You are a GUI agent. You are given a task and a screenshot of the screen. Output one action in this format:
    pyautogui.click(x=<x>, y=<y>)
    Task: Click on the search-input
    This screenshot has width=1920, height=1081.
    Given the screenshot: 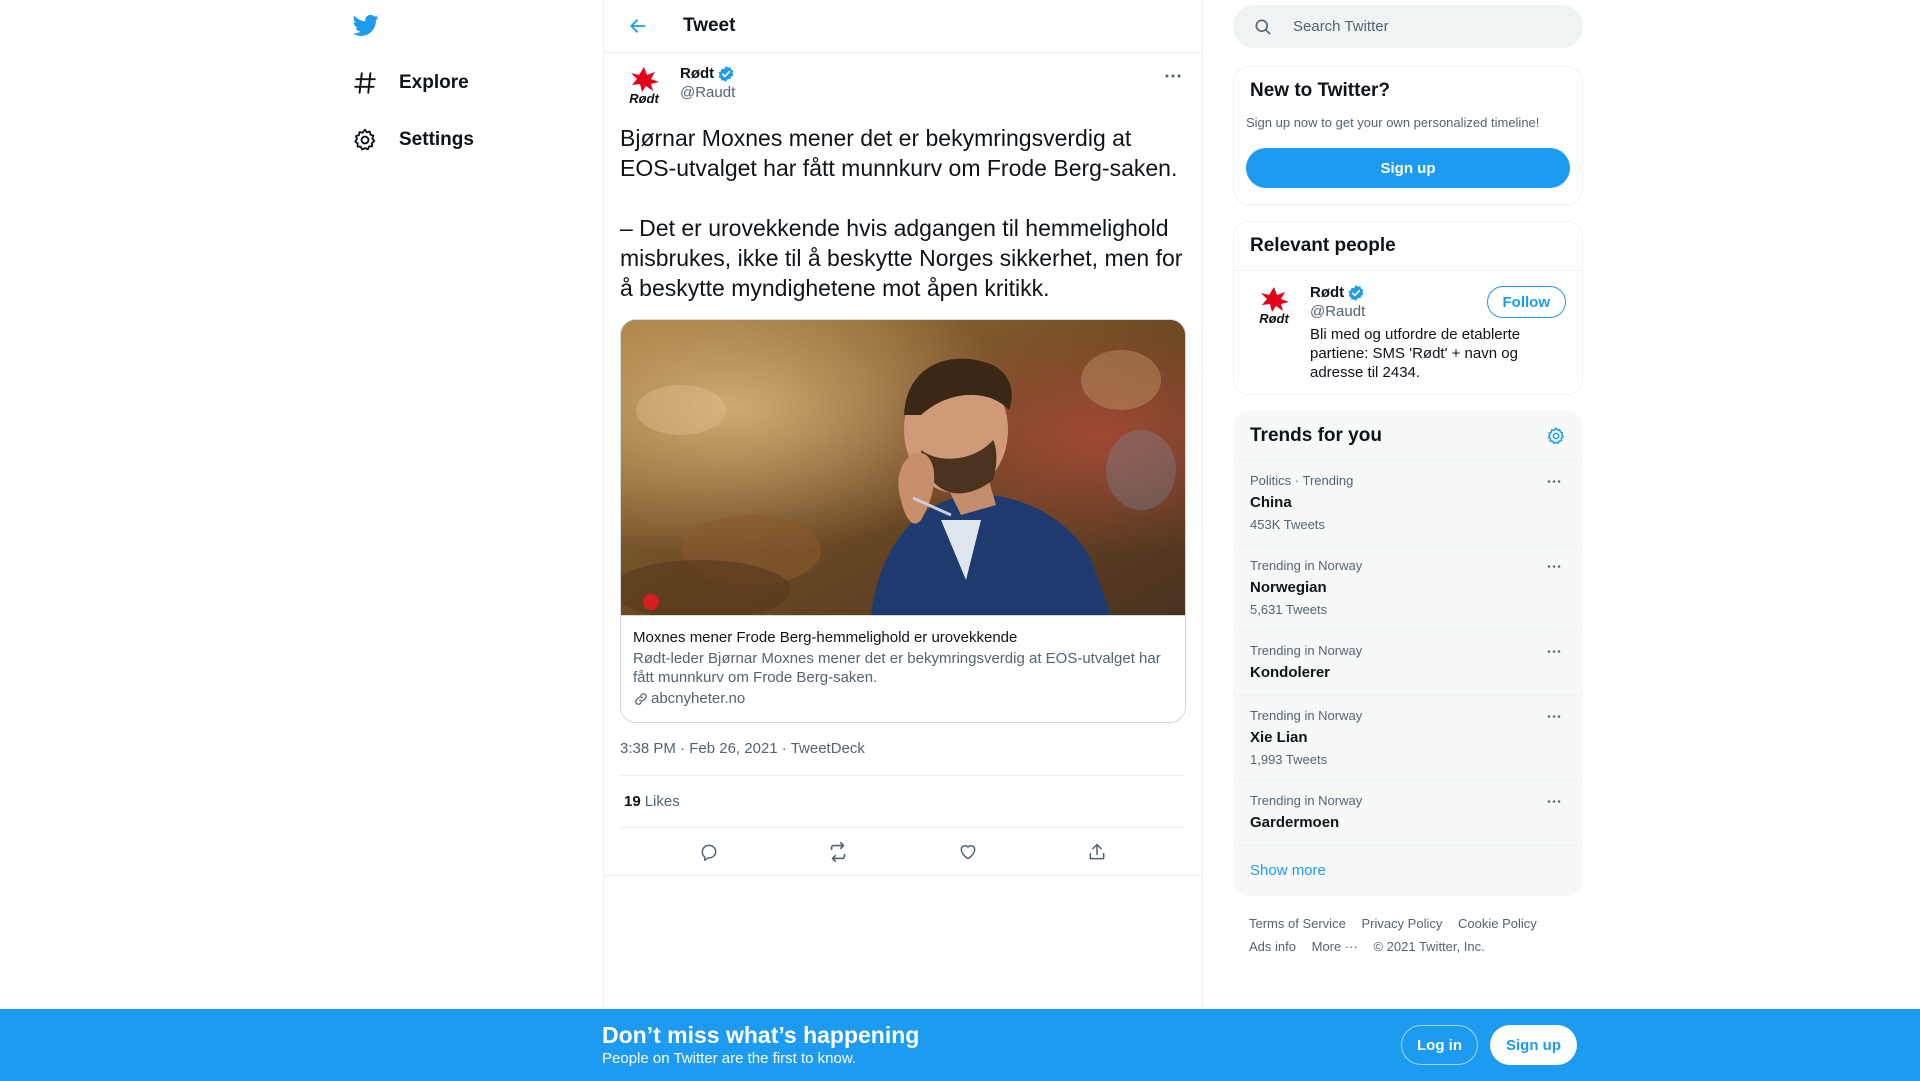 What is the action you would take?
    pyautogui.click(x=1423, y=26)
    